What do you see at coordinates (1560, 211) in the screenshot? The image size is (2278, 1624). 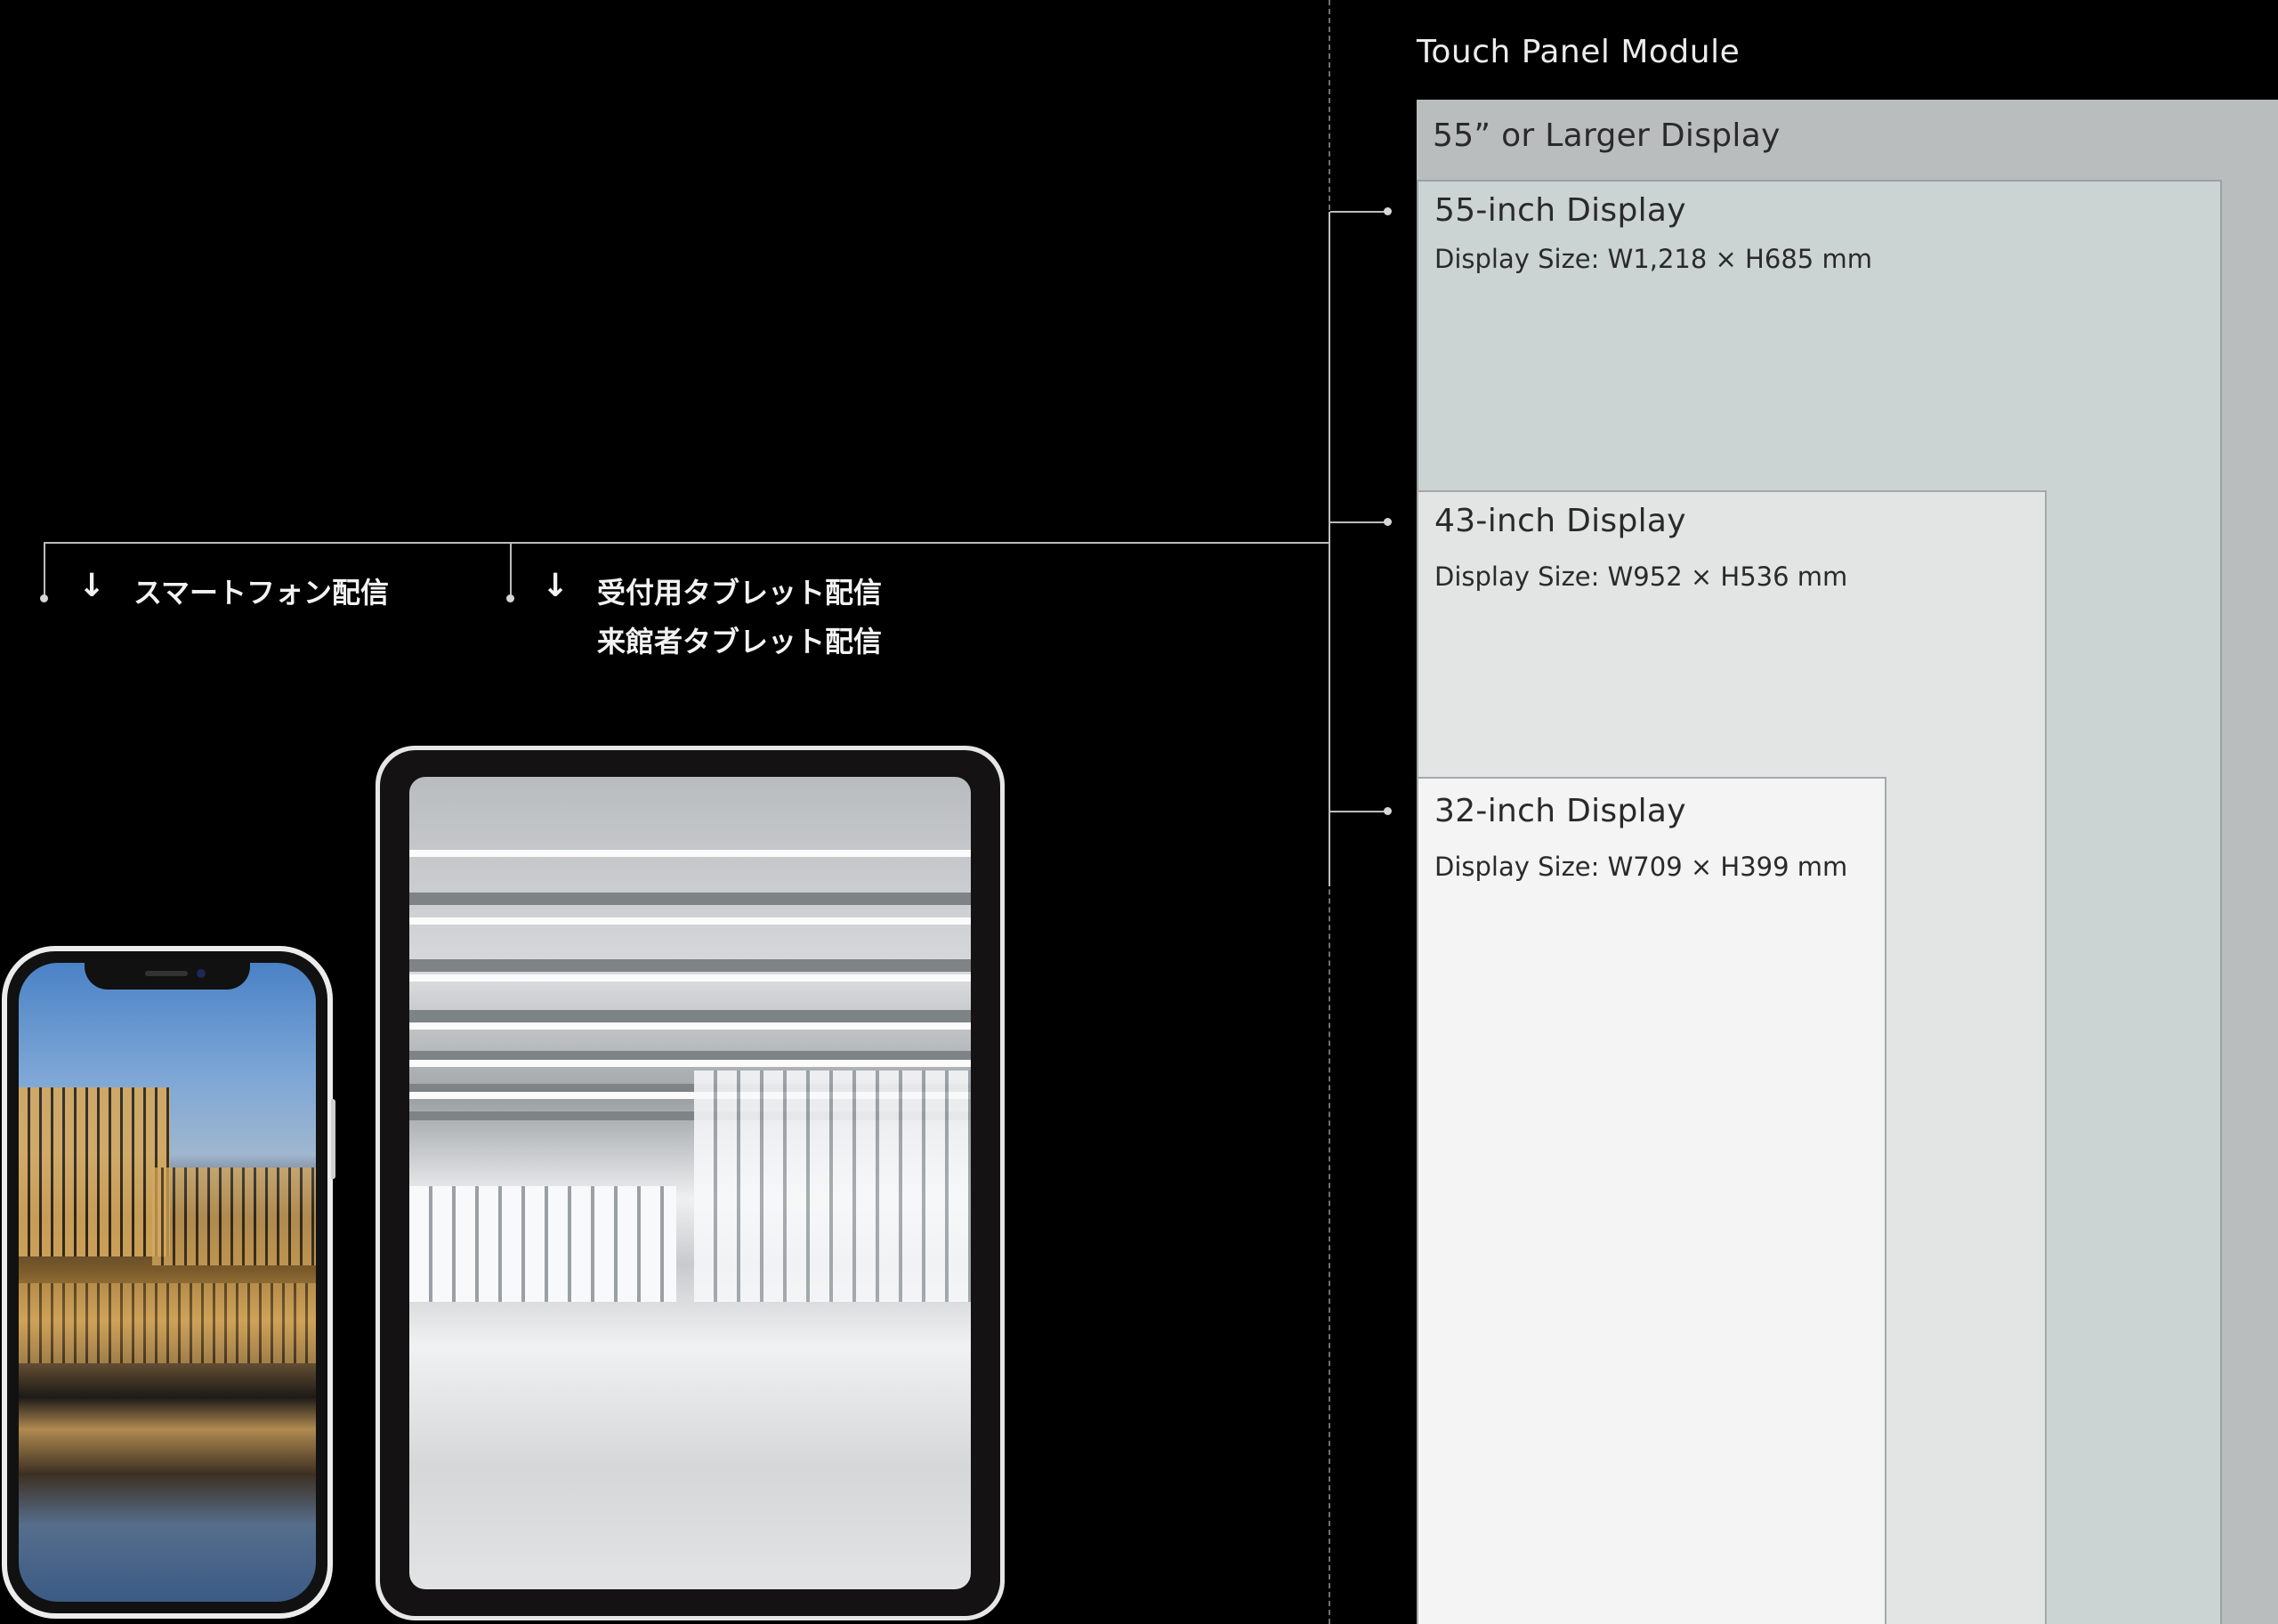 I see `display-label: 55-inch Display` at bounding box center [1560, 211].